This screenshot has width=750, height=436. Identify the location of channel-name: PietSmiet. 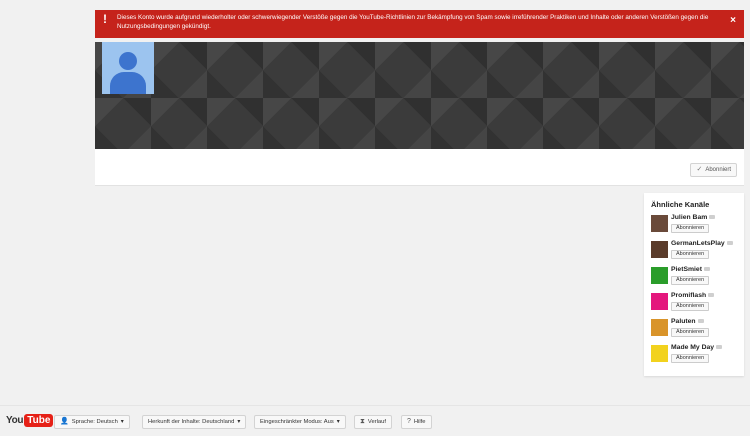
(690, 269).